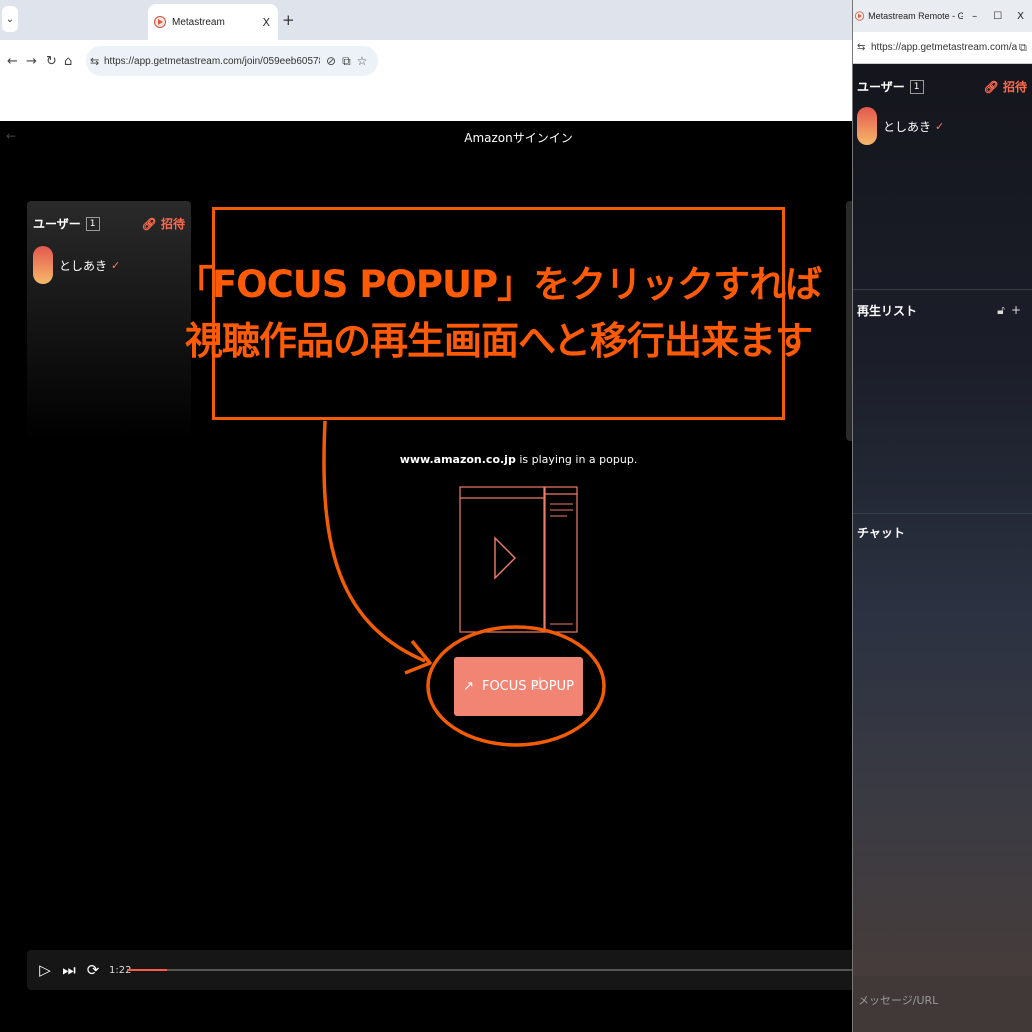  I want to click on remote-titlebar: Metastream Remote - Google... – ☐ X, so click(942, 16).